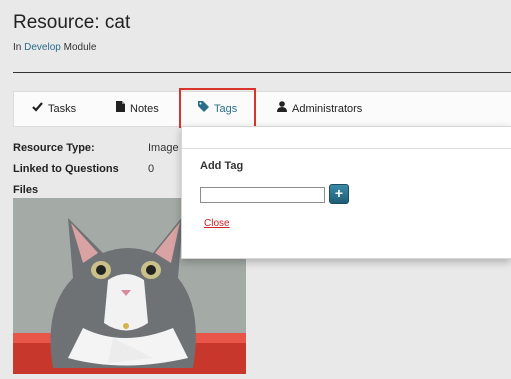 The height and width of the screenshot is (379, 511). Describe the element at coordinates (151, 169) in the screenshot. I see `linked-questions-value: 0` at that location.